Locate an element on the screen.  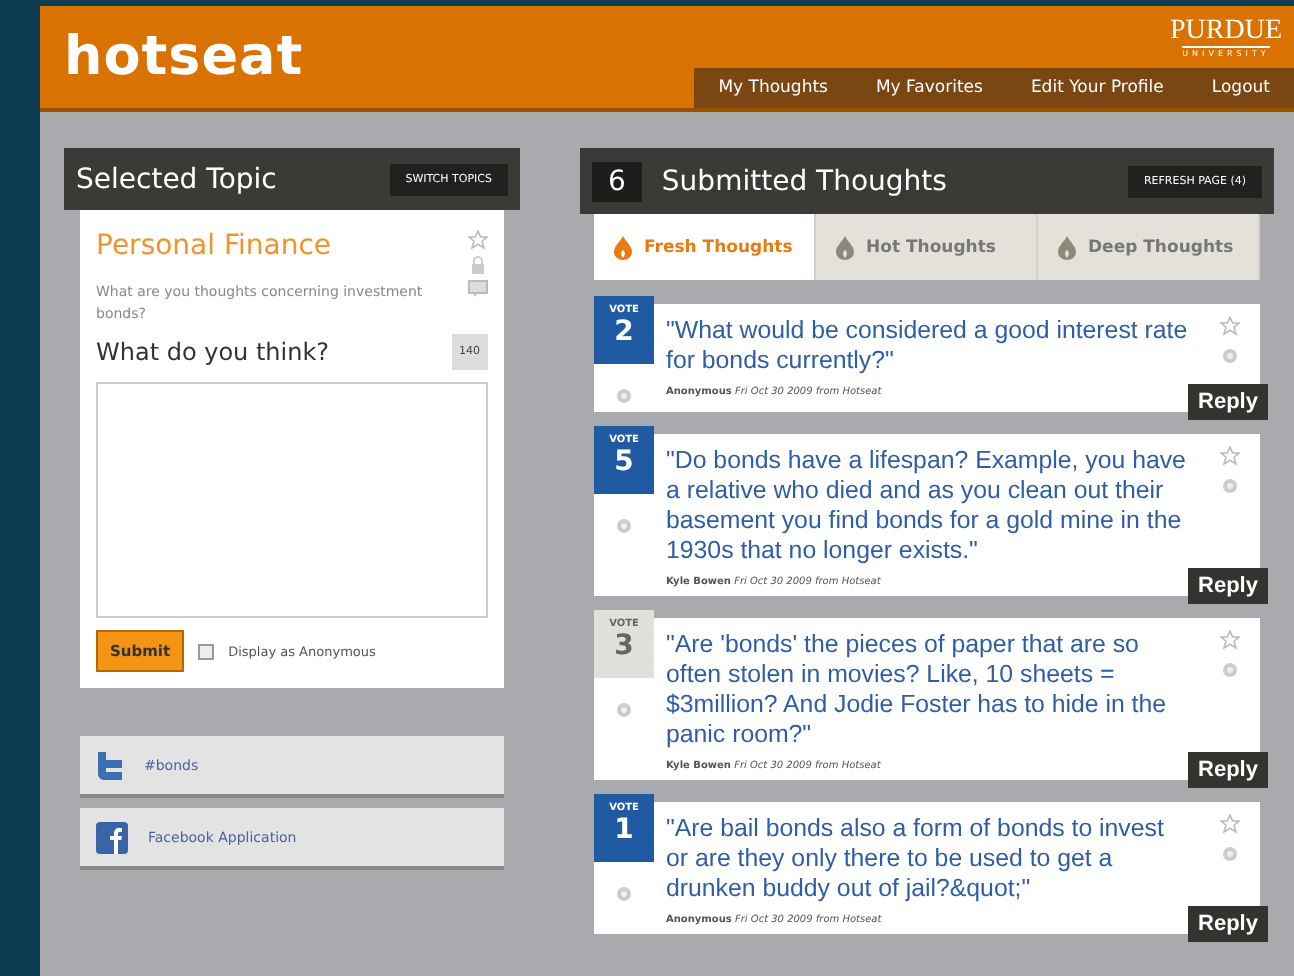
panel-title: Submitted Thoughts is located at coordinates (804, 181).